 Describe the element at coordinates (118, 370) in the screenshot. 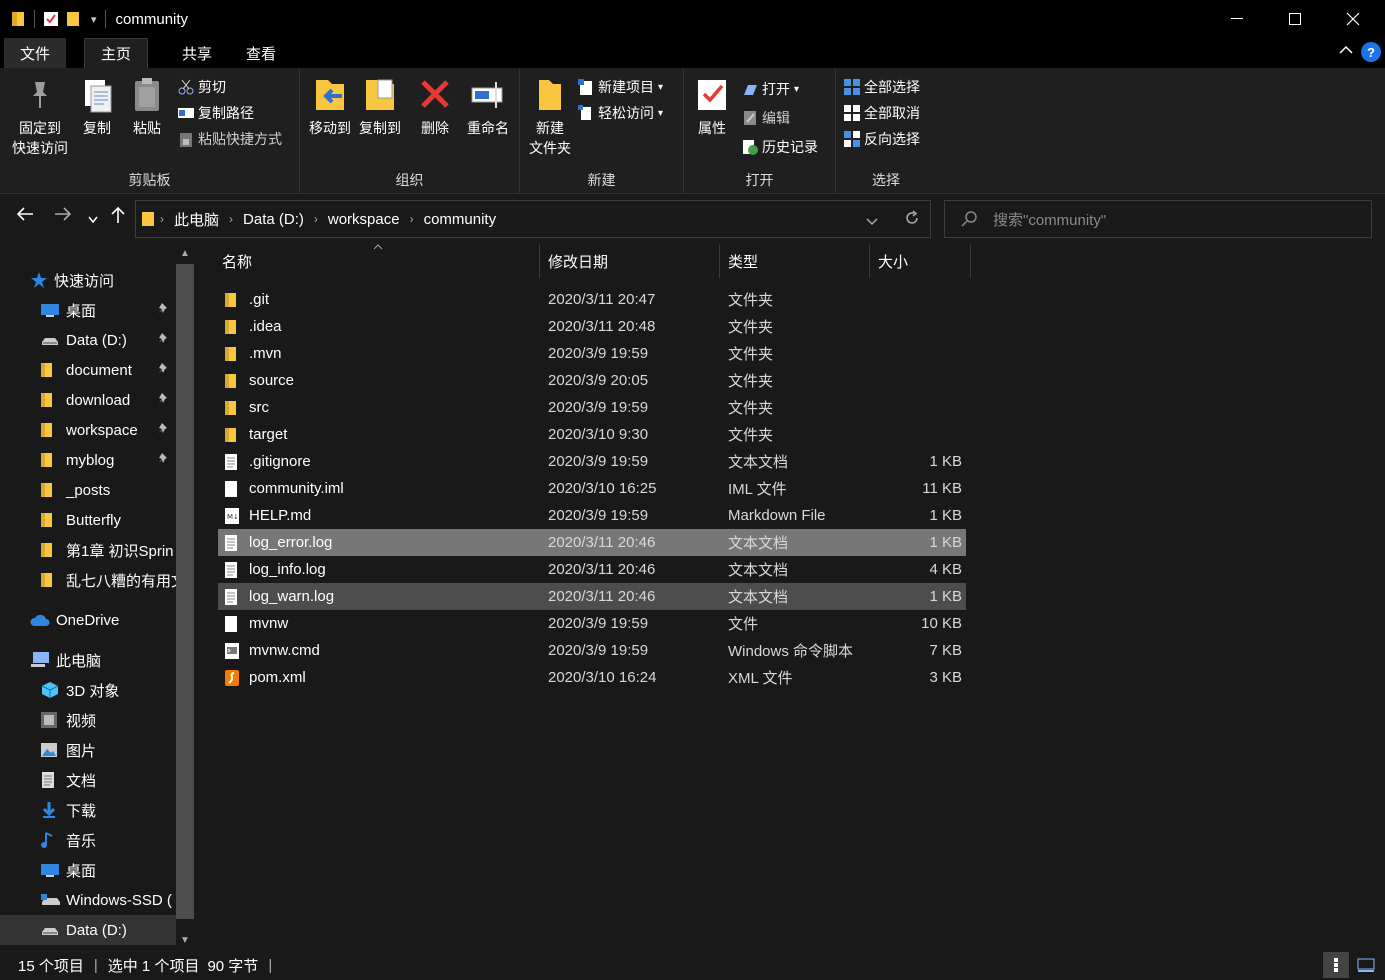

I see `quick-access-item: document` at that location.